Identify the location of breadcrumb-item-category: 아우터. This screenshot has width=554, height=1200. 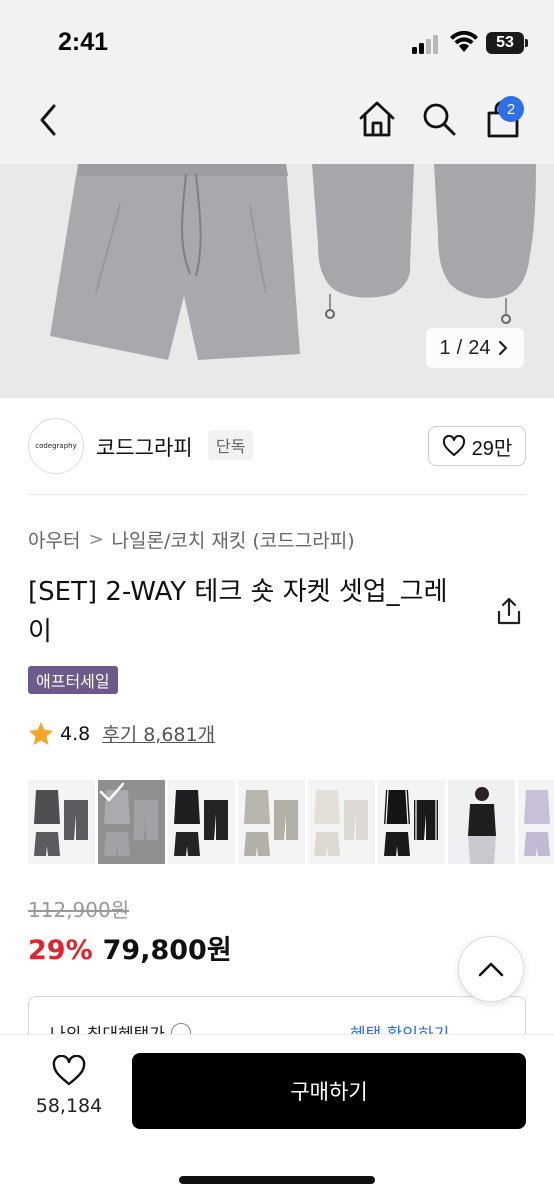
(54, 539).